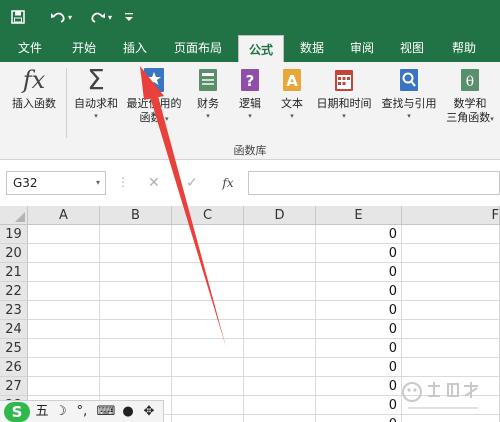  I want to click on lookup-reference-button: 查找与引用 ▾, so click(409, 93).